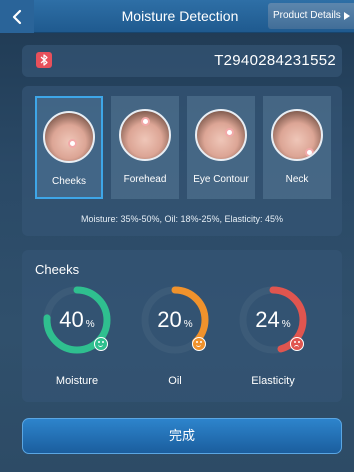 This screenshot has height=472, width=354. I want to click on play-arrow-icon, so click(346, 16).